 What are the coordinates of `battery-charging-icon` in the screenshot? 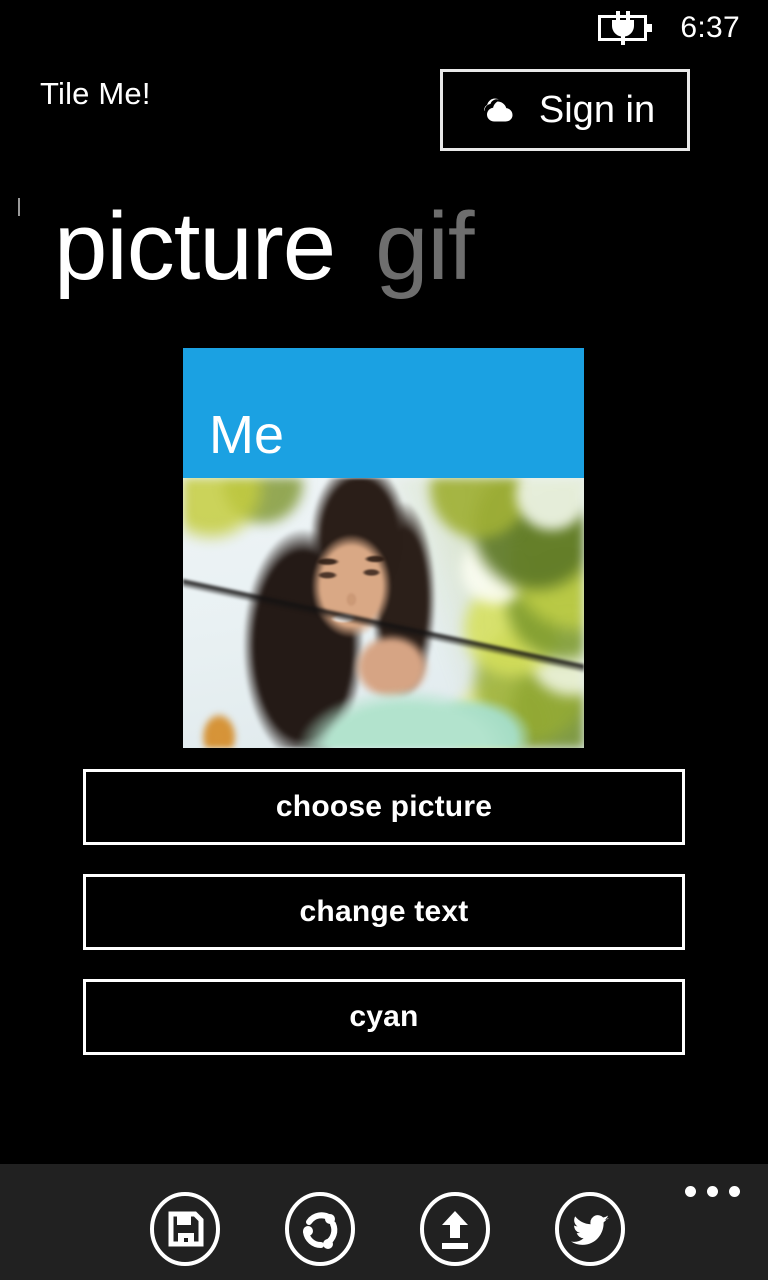 It's located at (626, 28).